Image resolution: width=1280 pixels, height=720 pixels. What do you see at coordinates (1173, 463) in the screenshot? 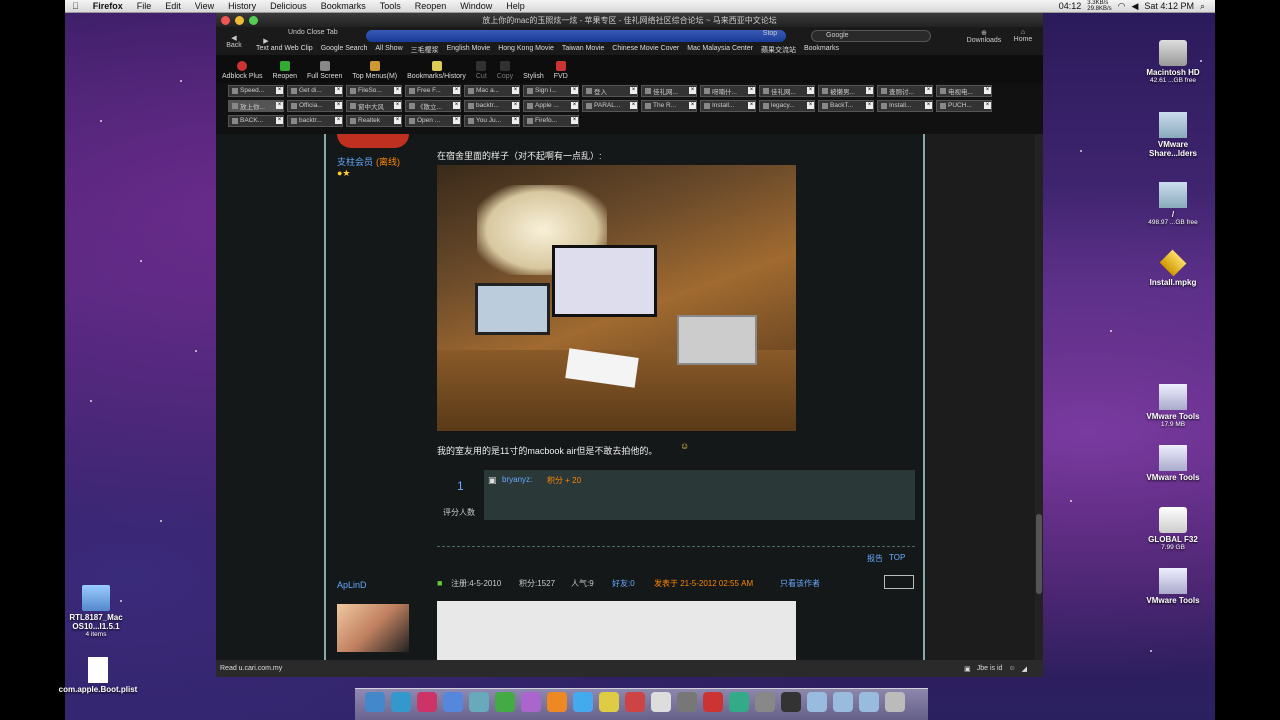
I see `desktop-icon-vmware-tools-2: VMware Tools` at bounding box center [1173, 463].